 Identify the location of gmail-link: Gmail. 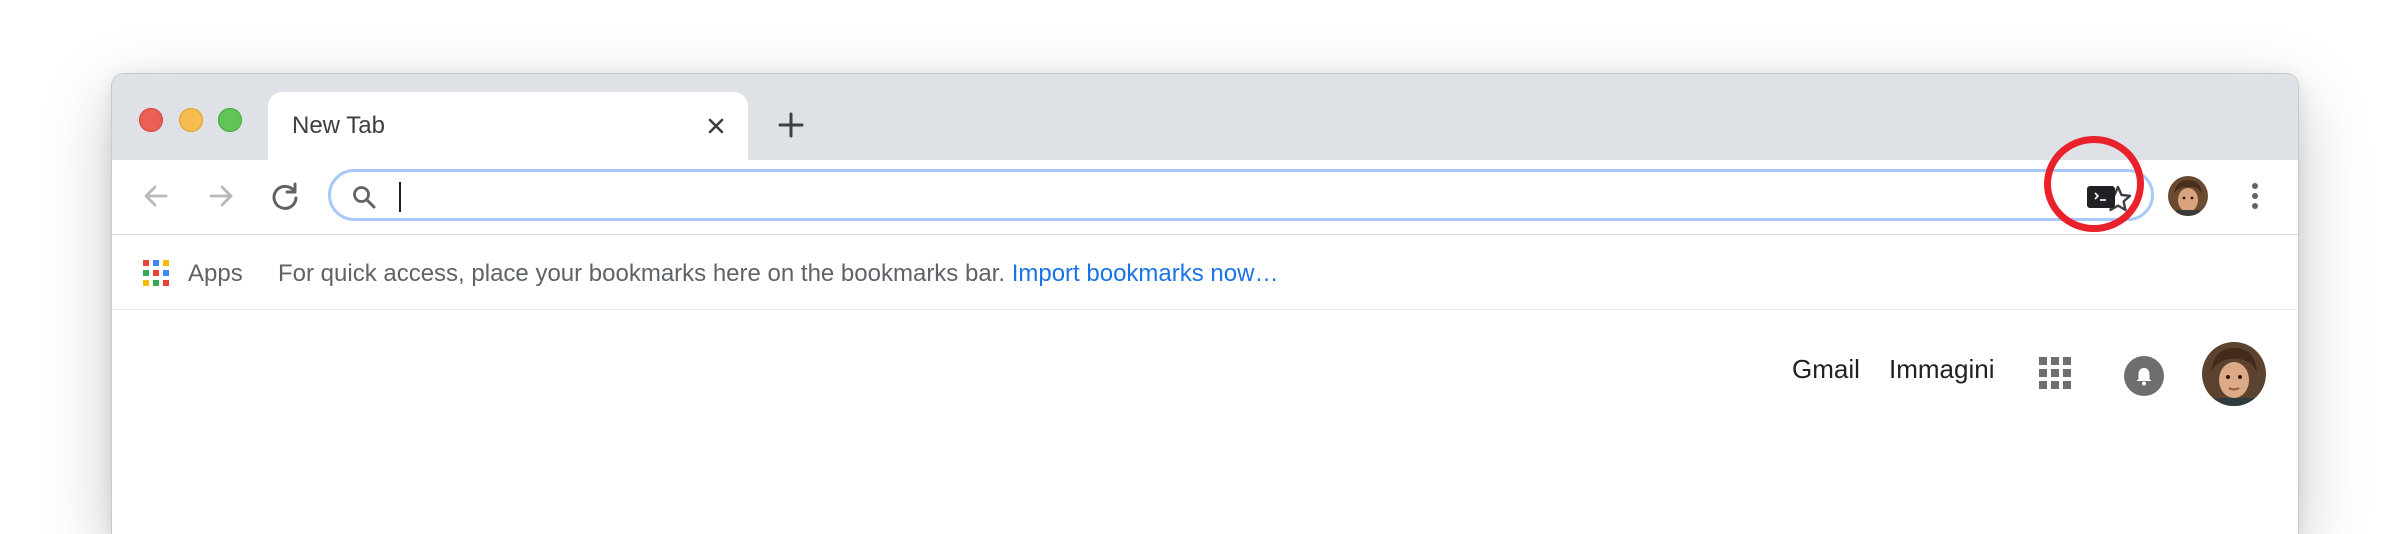
(1826, 369).